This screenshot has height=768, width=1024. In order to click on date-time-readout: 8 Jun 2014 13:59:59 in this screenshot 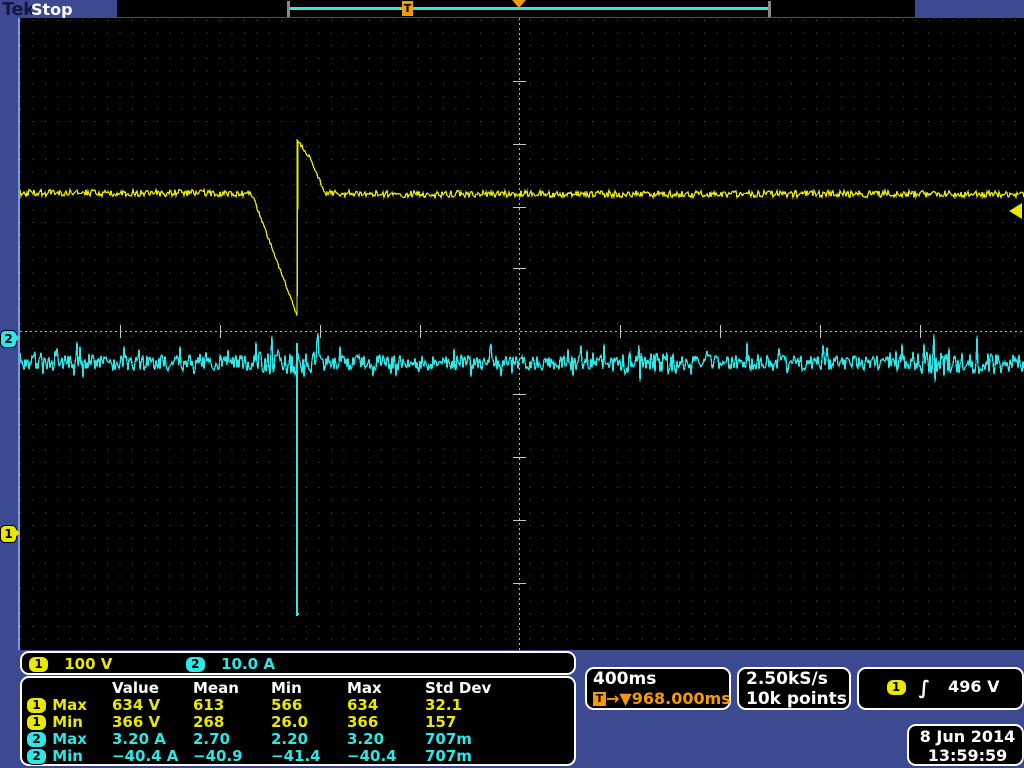, I will do `click(965, 745)`.